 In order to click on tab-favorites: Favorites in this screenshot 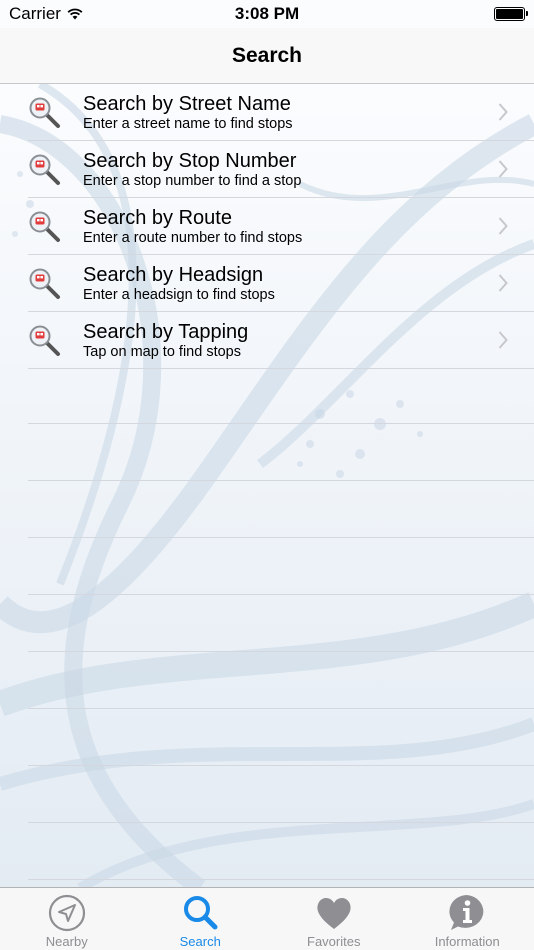, I will do `click(334, 919)`.